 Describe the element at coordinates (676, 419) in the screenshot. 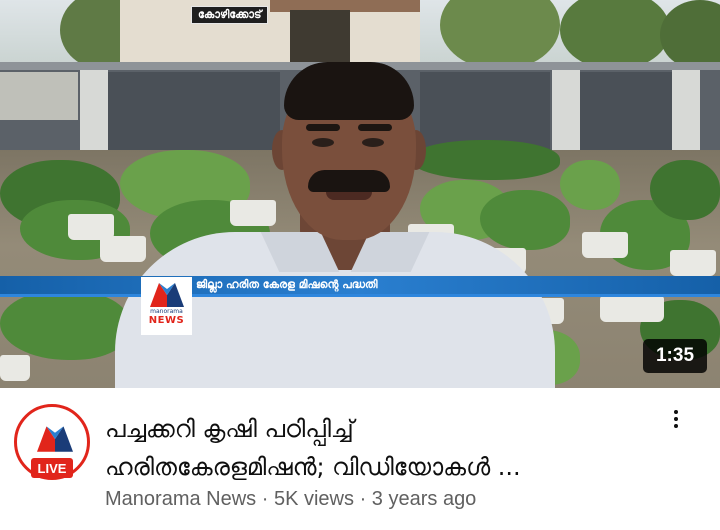

I see `more-vert-icon` at that location.